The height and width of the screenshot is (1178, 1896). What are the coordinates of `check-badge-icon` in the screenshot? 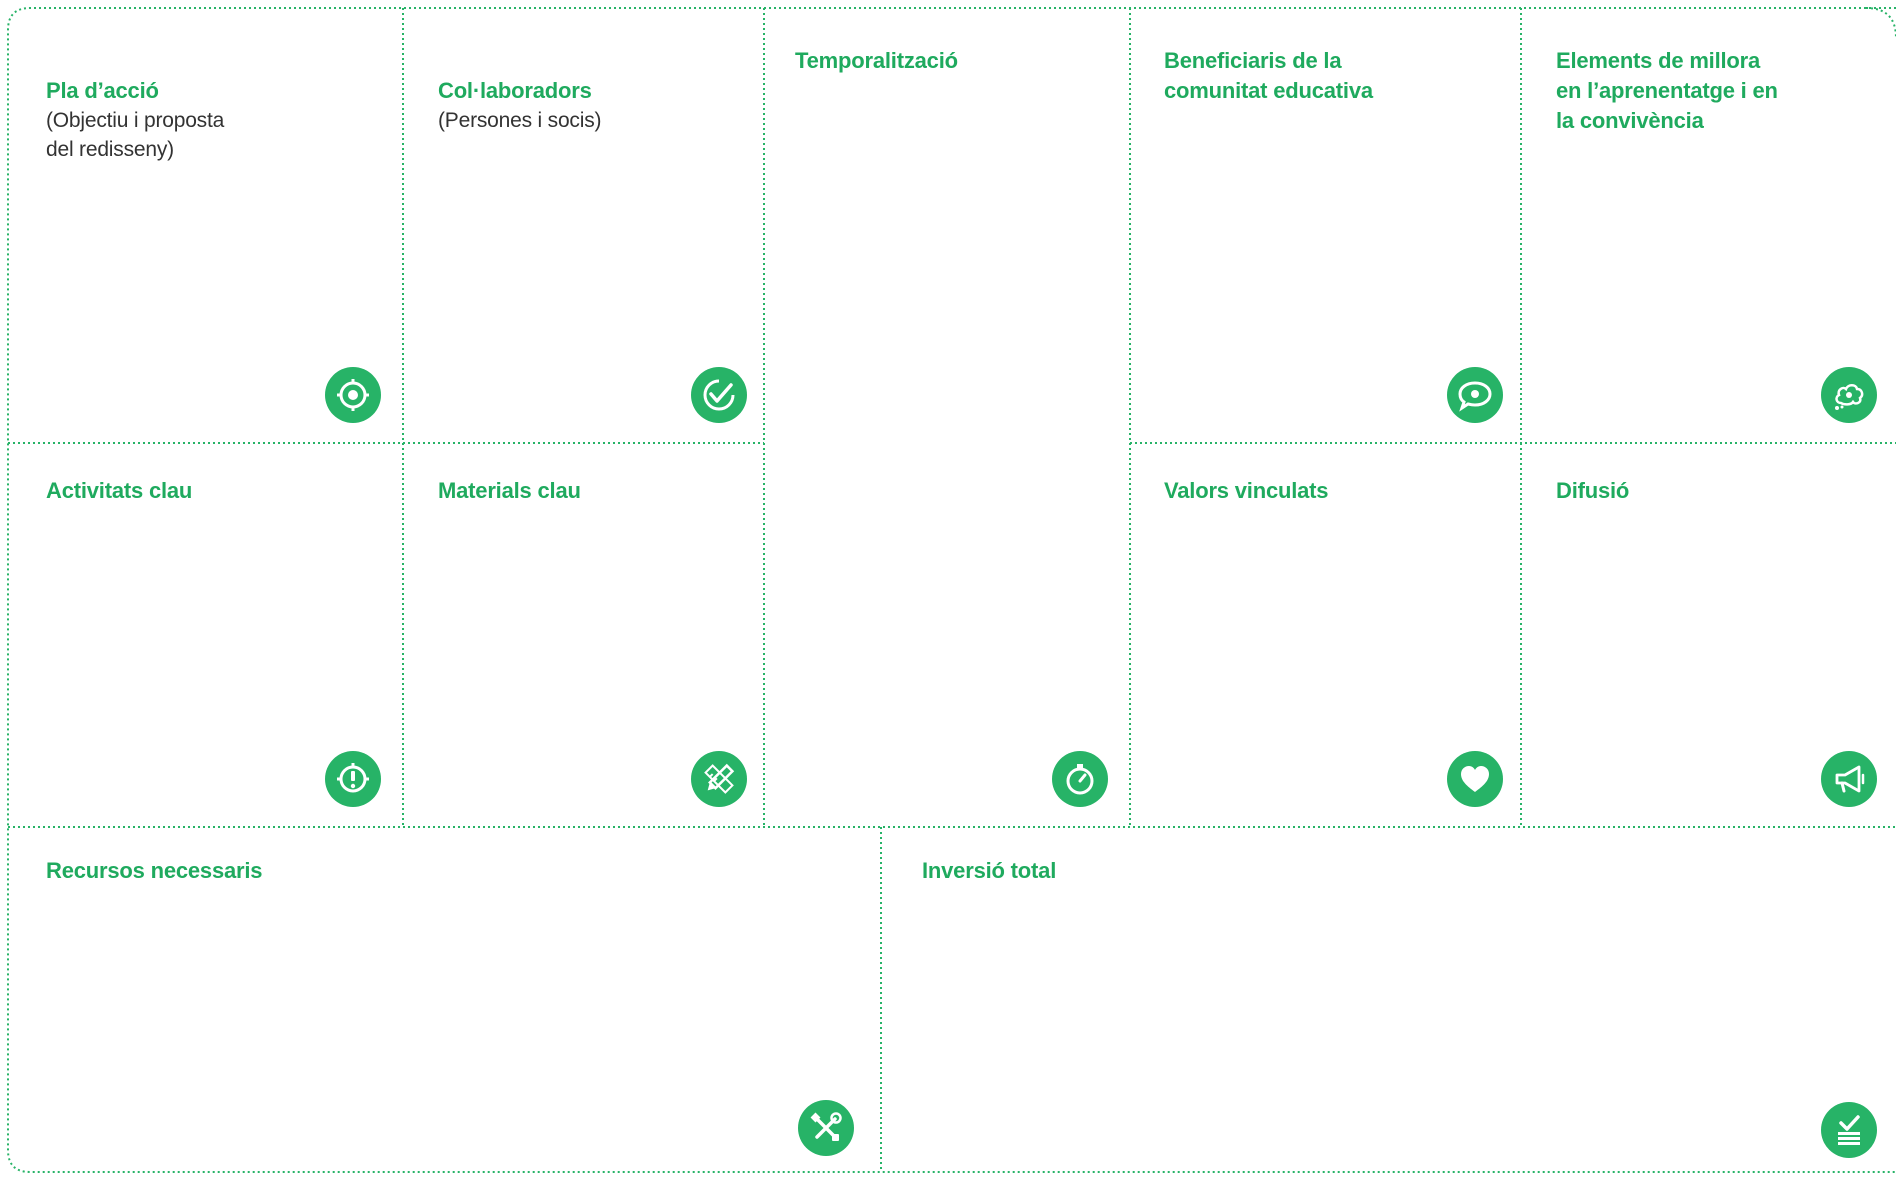 It's located at (719, 395).